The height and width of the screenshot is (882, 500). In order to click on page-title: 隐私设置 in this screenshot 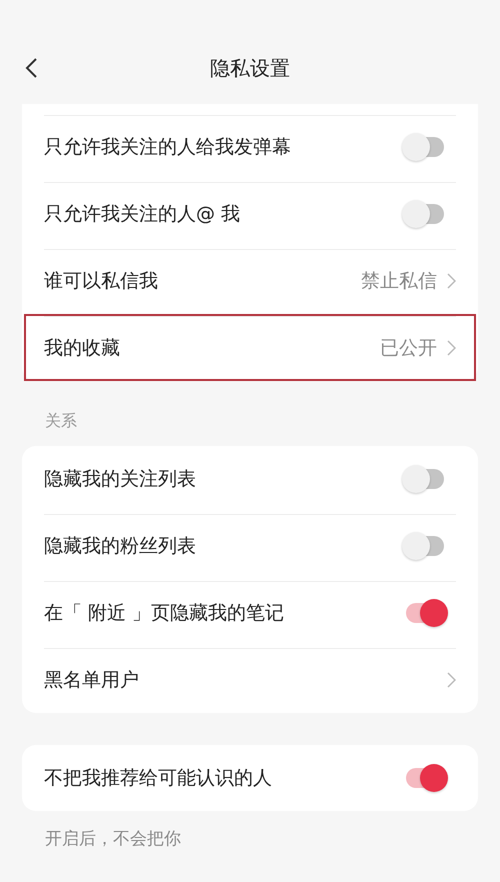, I will do `click(250, 68)`.